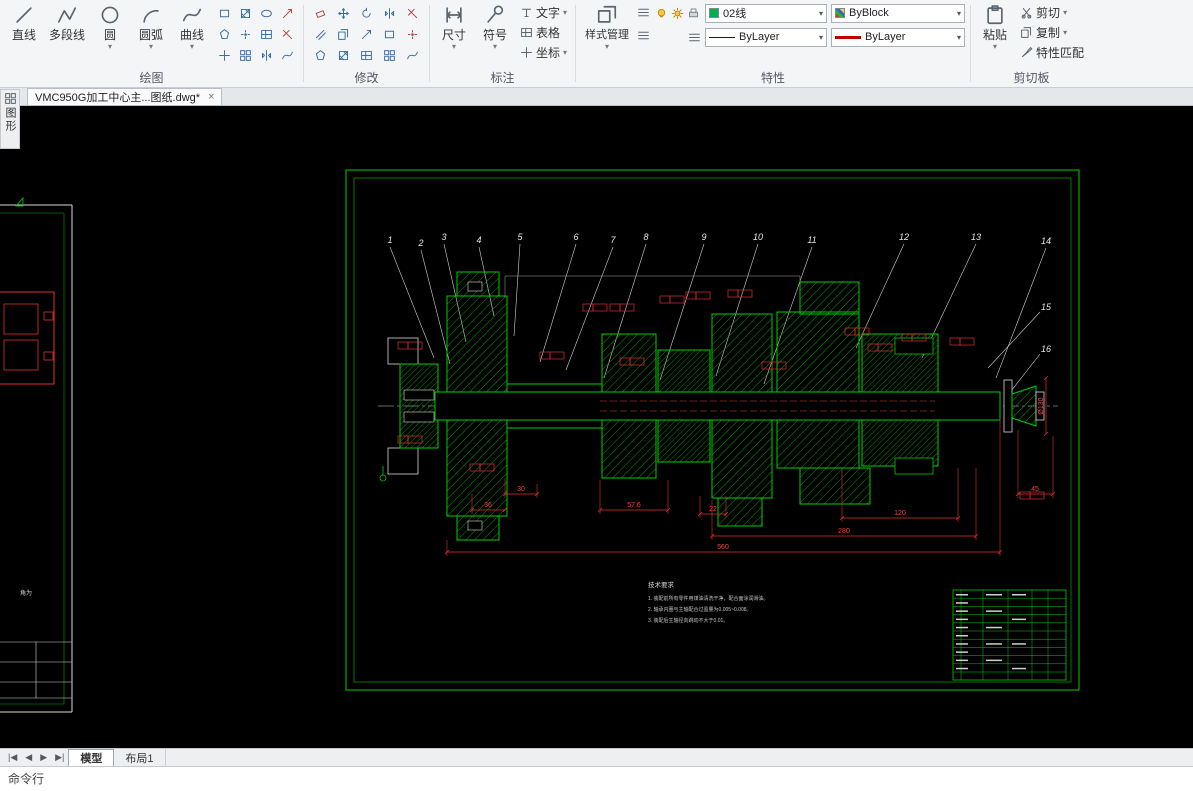 Image resolution: width=1193 pixels, height=791 pixels. What do you see at coordinates (266, 13) in the screenshot?
I see `ellipse-tool-icon` at bounding box center [266, 13].